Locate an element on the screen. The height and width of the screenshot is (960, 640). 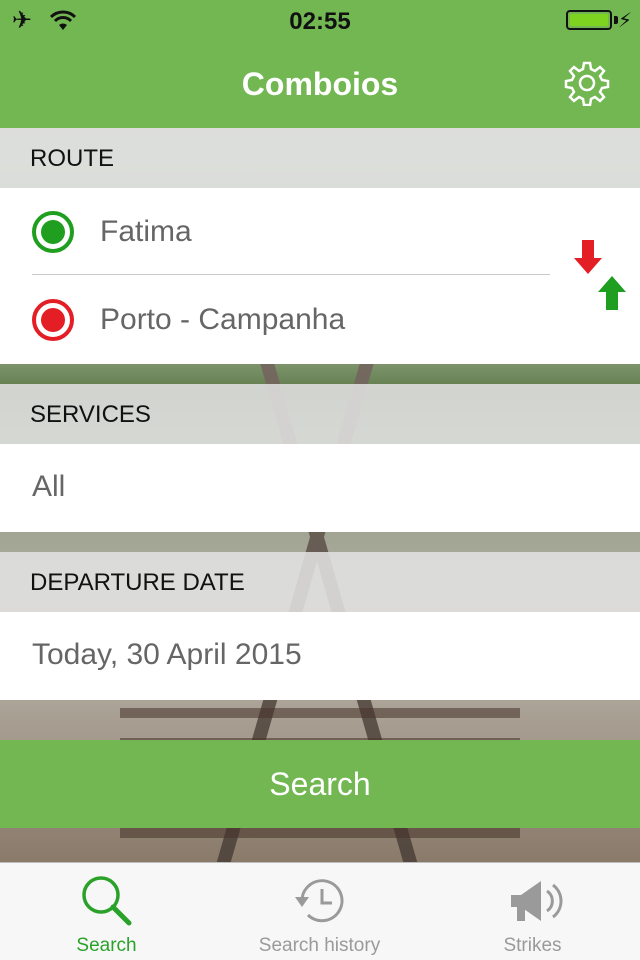
origin-row: Fatima is located at coordinates (280, 232).